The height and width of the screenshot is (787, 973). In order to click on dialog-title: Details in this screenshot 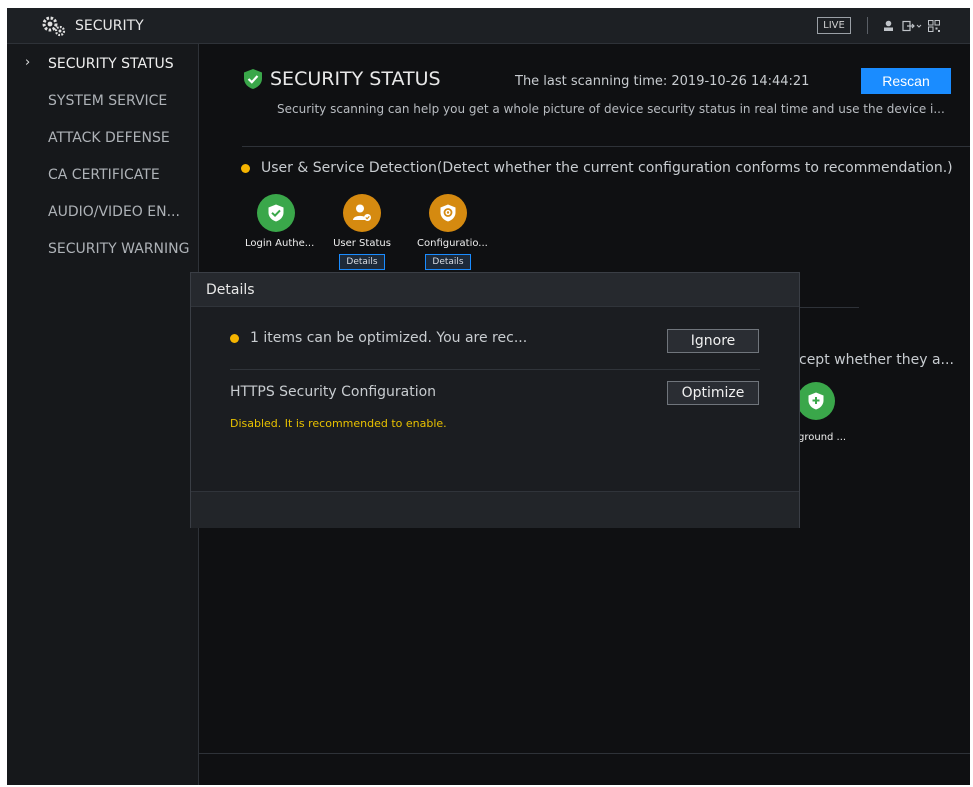, I will do `click(495, 290)`.